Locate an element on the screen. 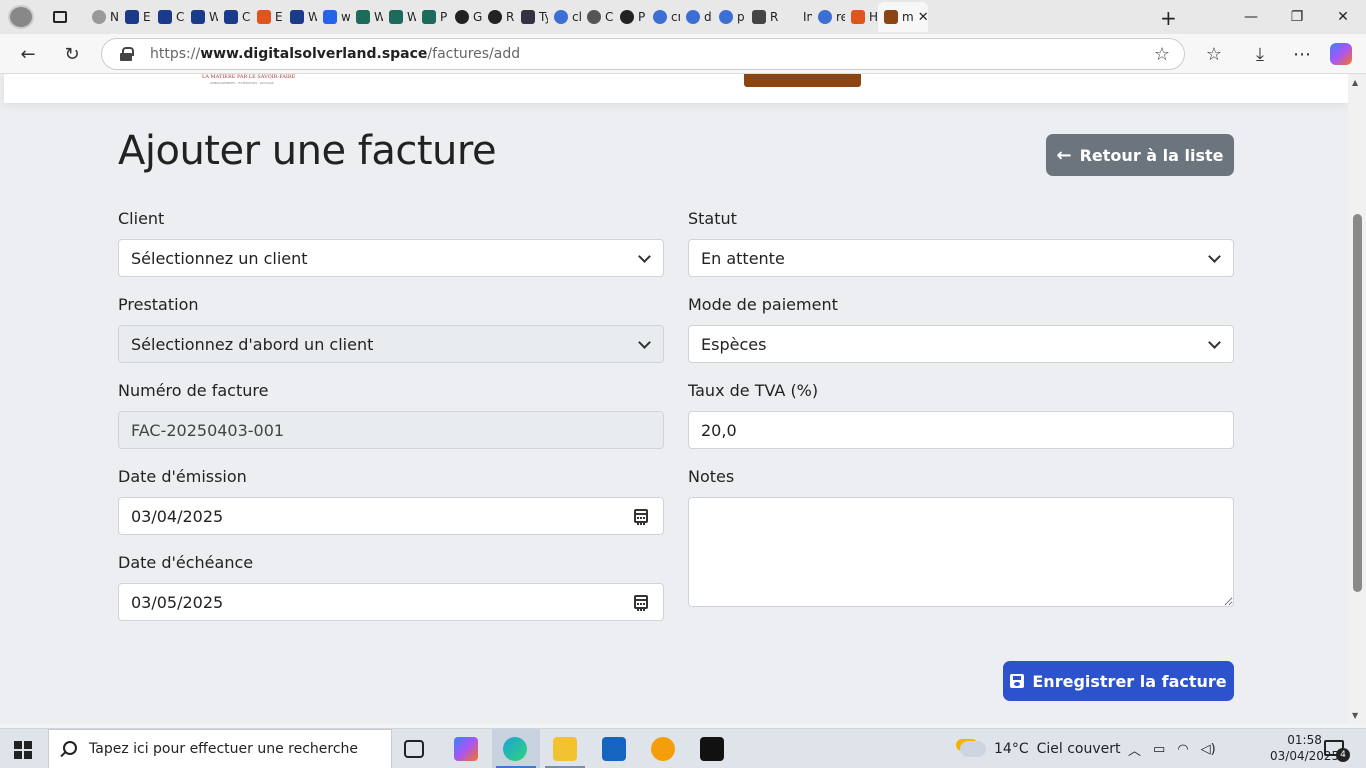  numero-label: Numéro de facture is located at coordinates (193, 390).